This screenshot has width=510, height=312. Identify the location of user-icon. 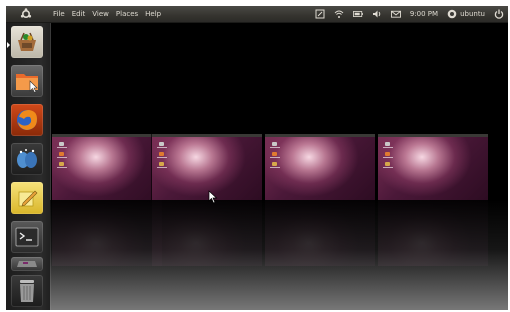
(452, 14).